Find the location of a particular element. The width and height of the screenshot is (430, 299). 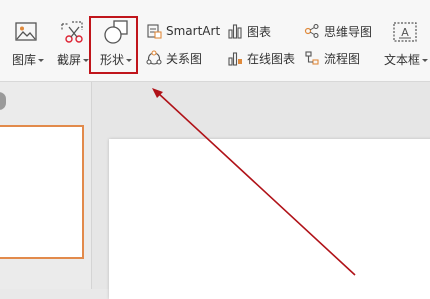

screenshot-button: 截屏 is located at coordinates (72, 39).